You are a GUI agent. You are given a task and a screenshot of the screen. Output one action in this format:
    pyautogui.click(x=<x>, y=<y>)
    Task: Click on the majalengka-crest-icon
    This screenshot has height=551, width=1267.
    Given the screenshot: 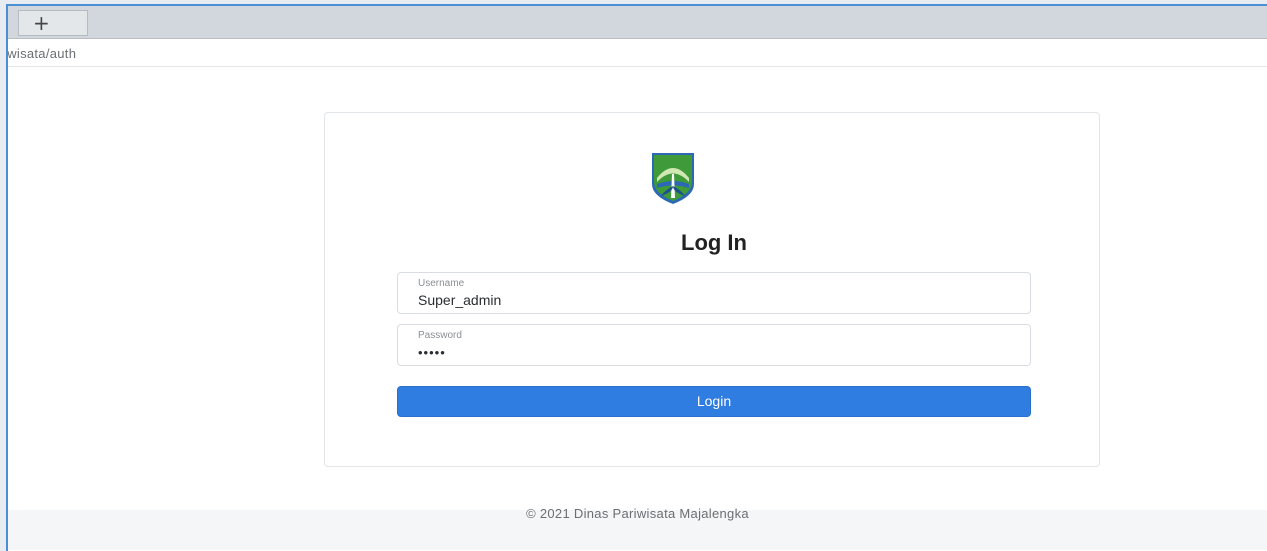 What is the action you would take?
    pyautogui.click(x=673, y=178)
    